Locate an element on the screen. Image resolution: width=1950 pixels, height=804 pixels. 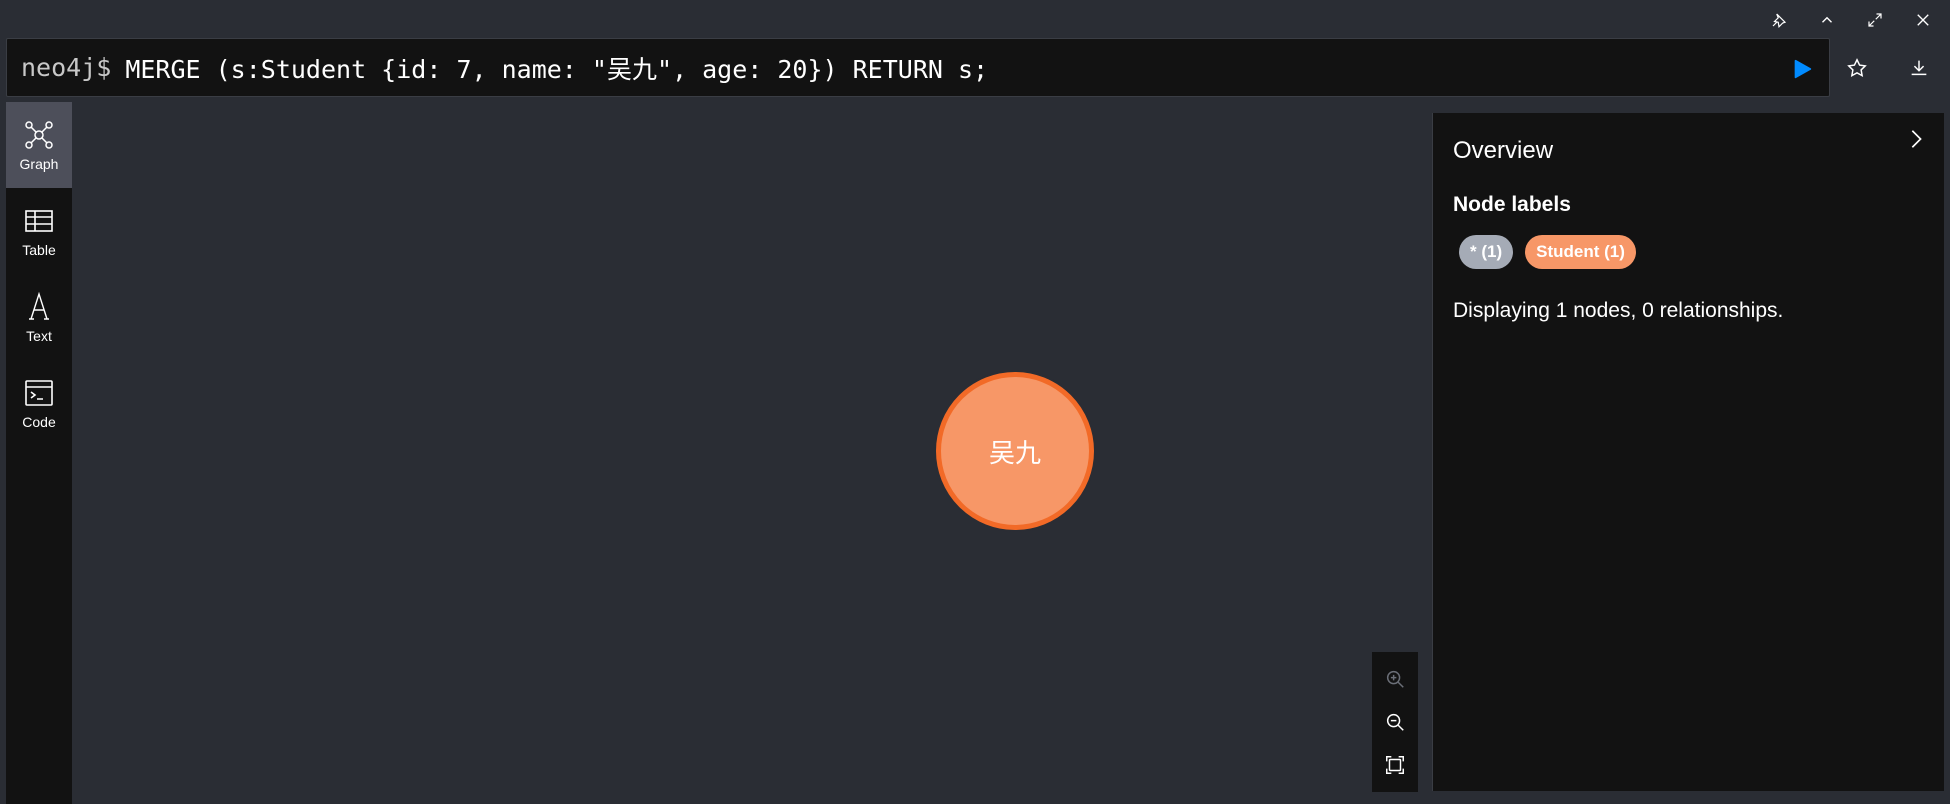
zoom-out-icon is located at coordinates (1395, 722).